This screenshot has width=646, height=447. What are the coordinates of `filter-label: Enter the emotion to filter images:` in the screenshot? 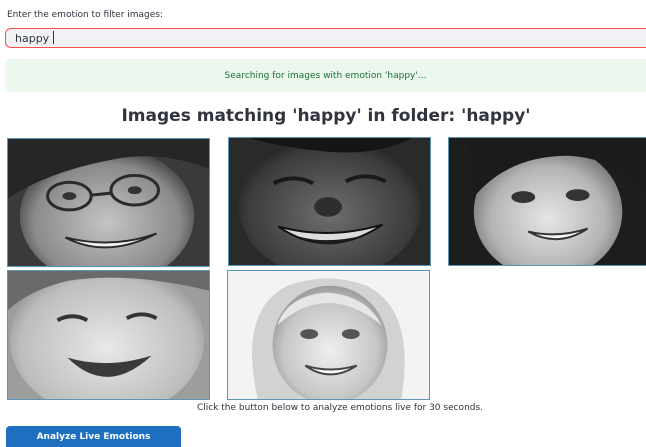 It's located at (85, 15).